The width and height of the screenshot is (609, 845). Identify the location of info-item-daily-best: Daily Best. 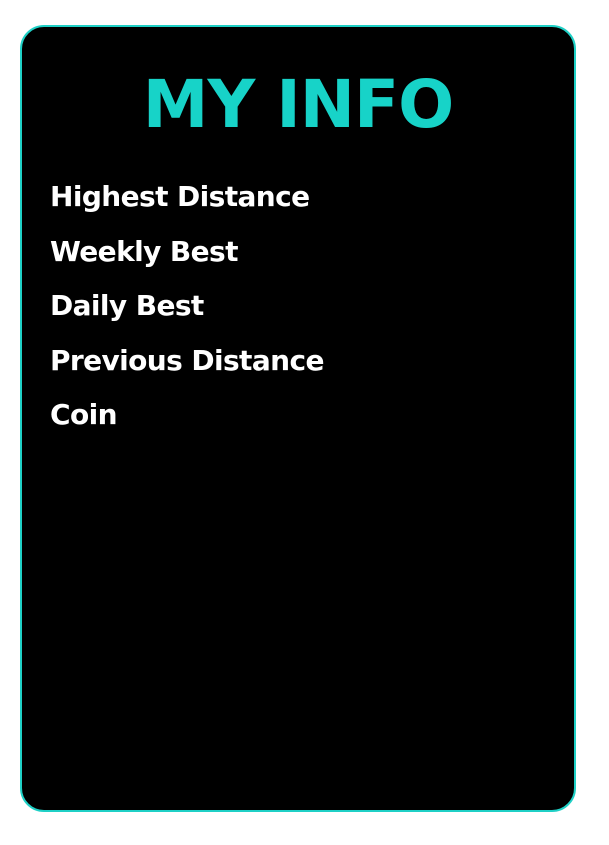
(127, 305).